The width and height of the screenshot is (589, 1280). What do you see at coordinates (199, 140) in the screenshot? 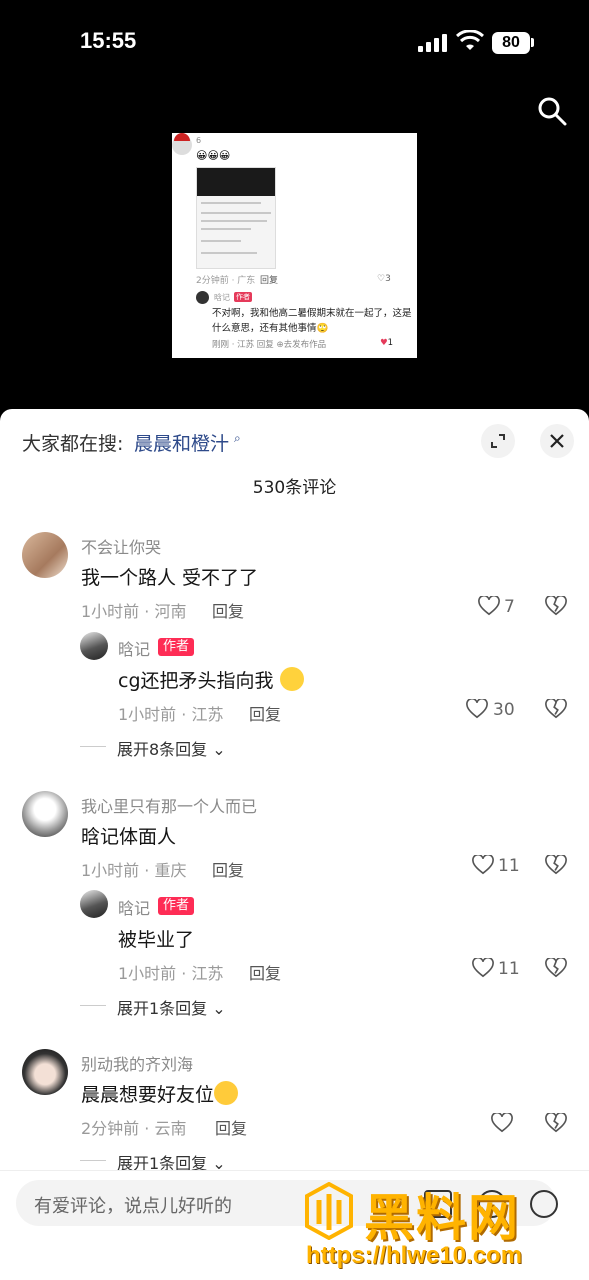
I see `preview-username: 6` at bounding box center [199, 140].